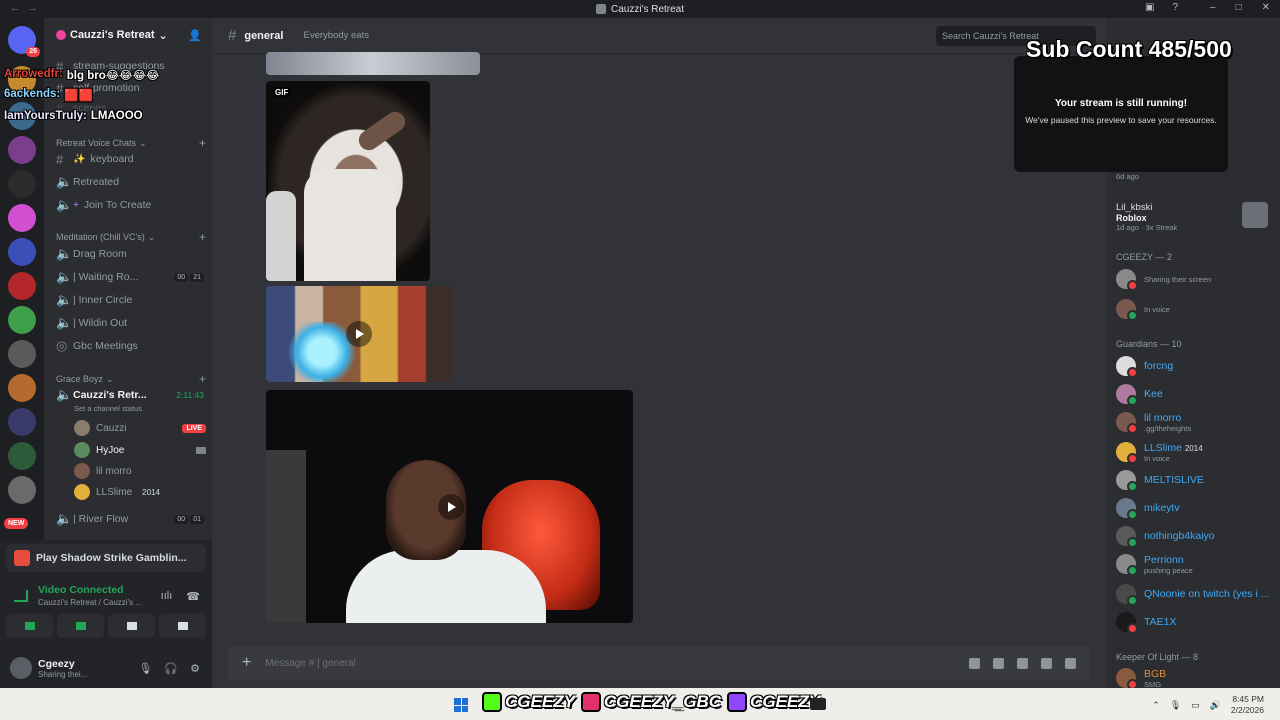 The image size is (1280, 720). Describe the element at coordinates (128, 519) in the screenshot. I see `channel-river-flow: 🔈 | River Flow 00 01` at that location.